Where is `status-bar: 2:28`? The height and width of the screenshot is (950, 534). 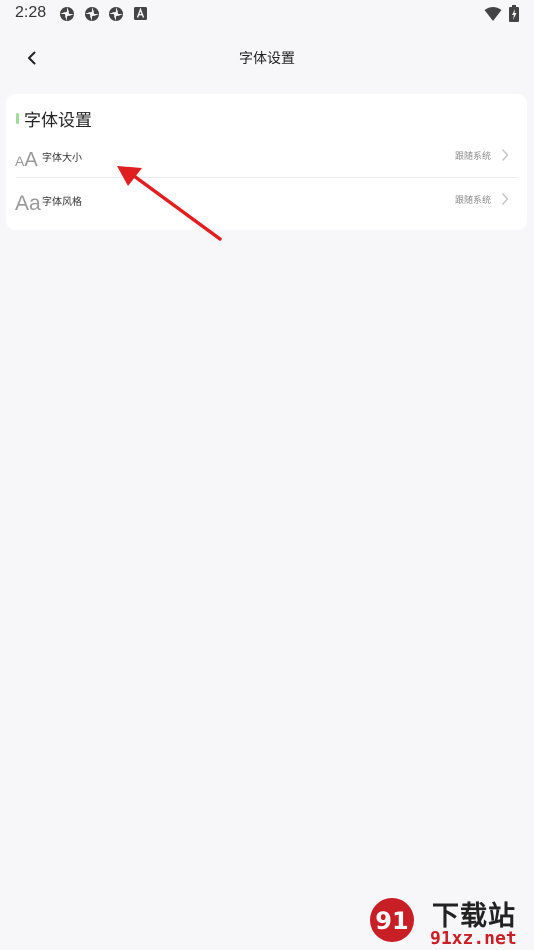
status-bar: 2:28 is located at coordinates (267, 14).